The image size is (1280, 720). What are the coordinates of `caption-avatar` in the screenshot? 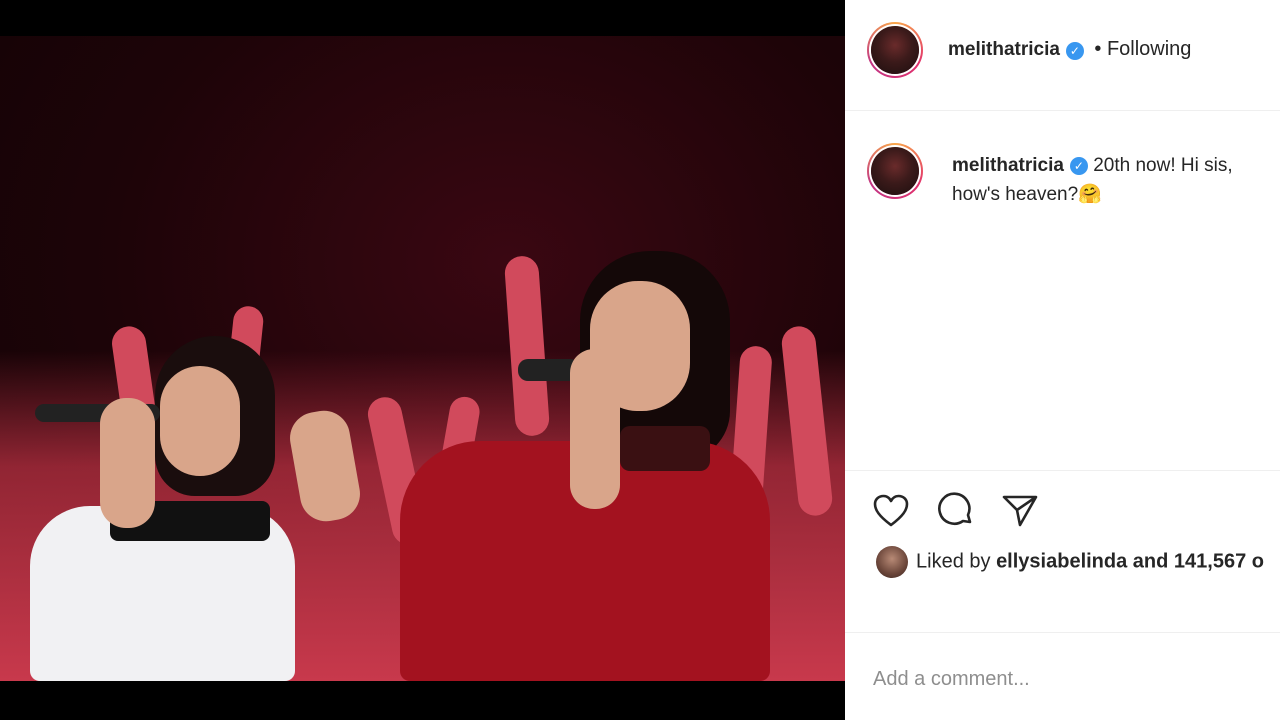 It's located at (895, 171).